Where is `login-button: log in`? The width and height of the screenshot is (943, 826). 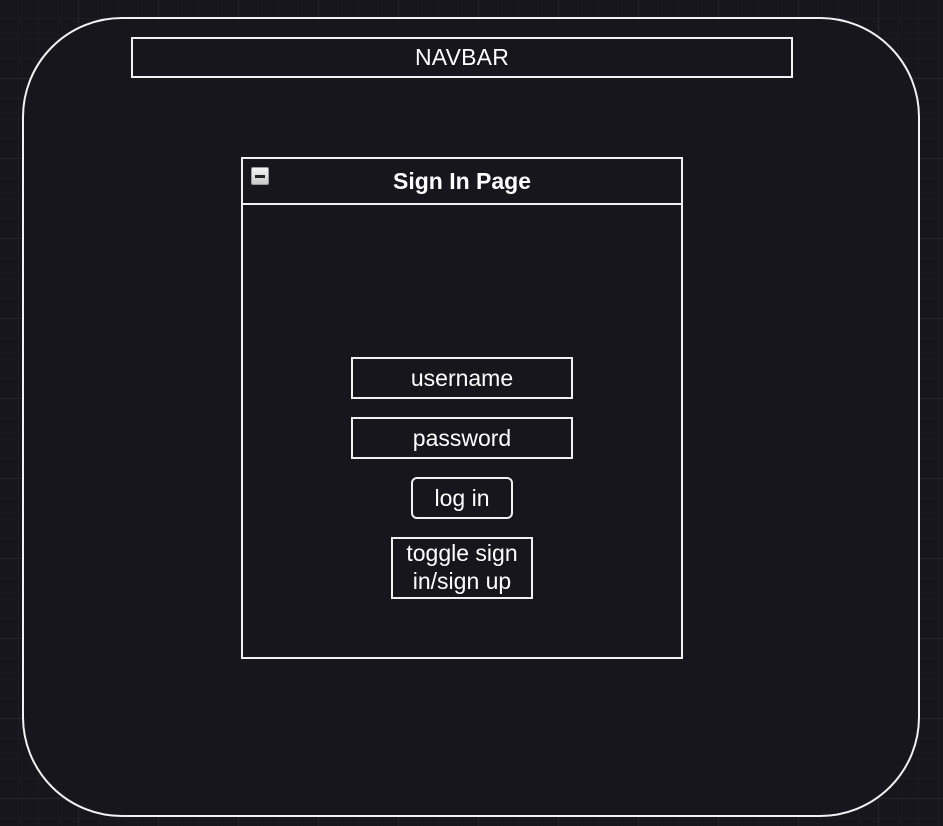
login-button: log in is located at coordinates (462, 498).